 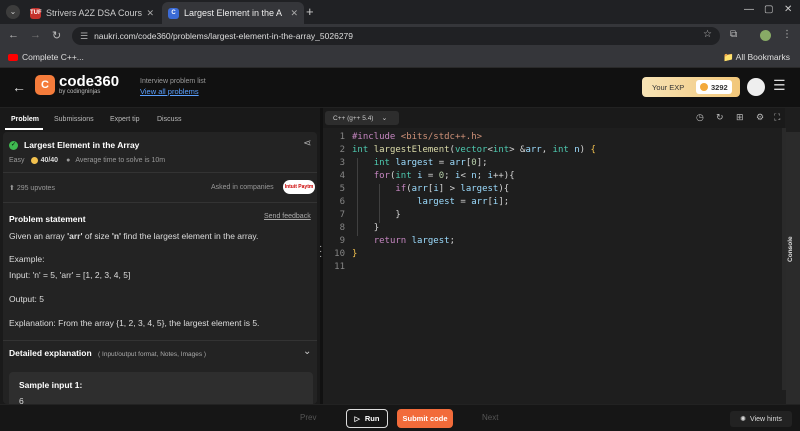 What do you see at coordinates (13, 57) in the screenshot?
I see `youtube-icon` at bounding box center [13, 57].